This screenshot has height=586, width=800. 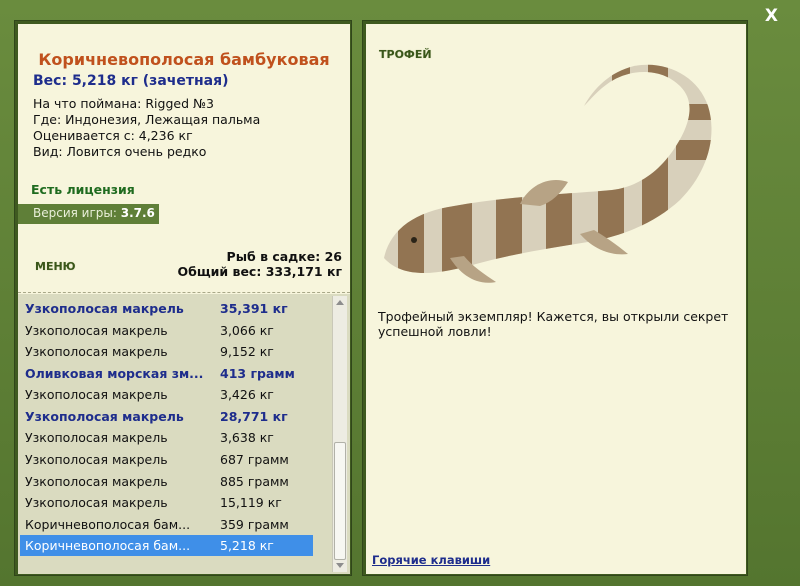 What do you see at coordinates (340, 302) in the screenshot?
I see `scroll-up-icon` at bounding box center [340, 302].